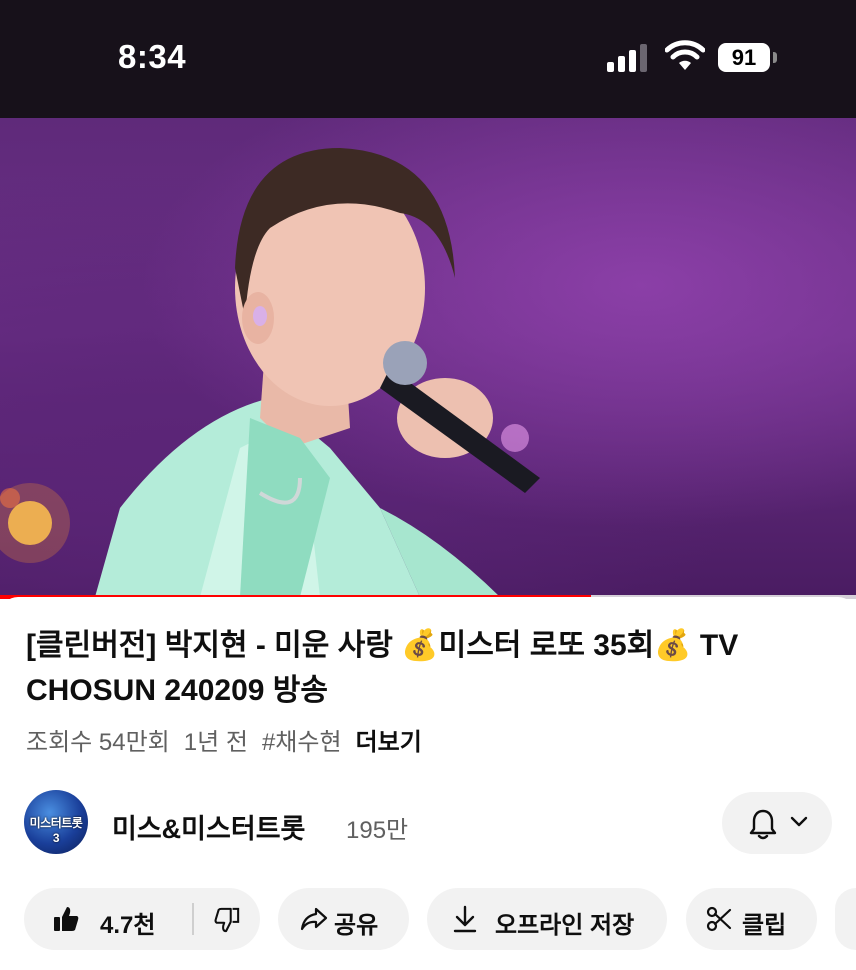  I want to click on hashtag-link: #채수현, so click(302, 742).